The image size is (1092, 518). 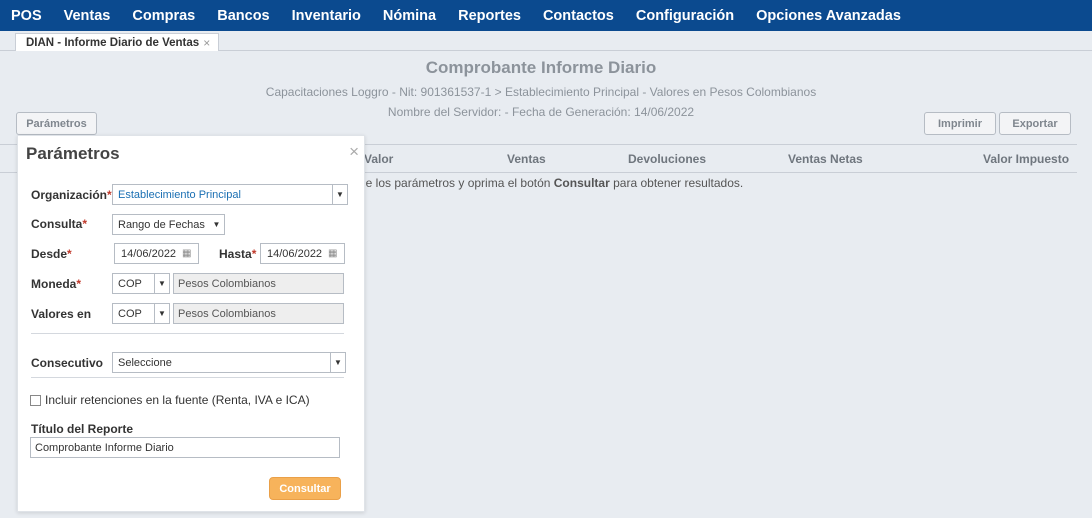 I want to click on label-text: Organización, so click(x=69, y=195).